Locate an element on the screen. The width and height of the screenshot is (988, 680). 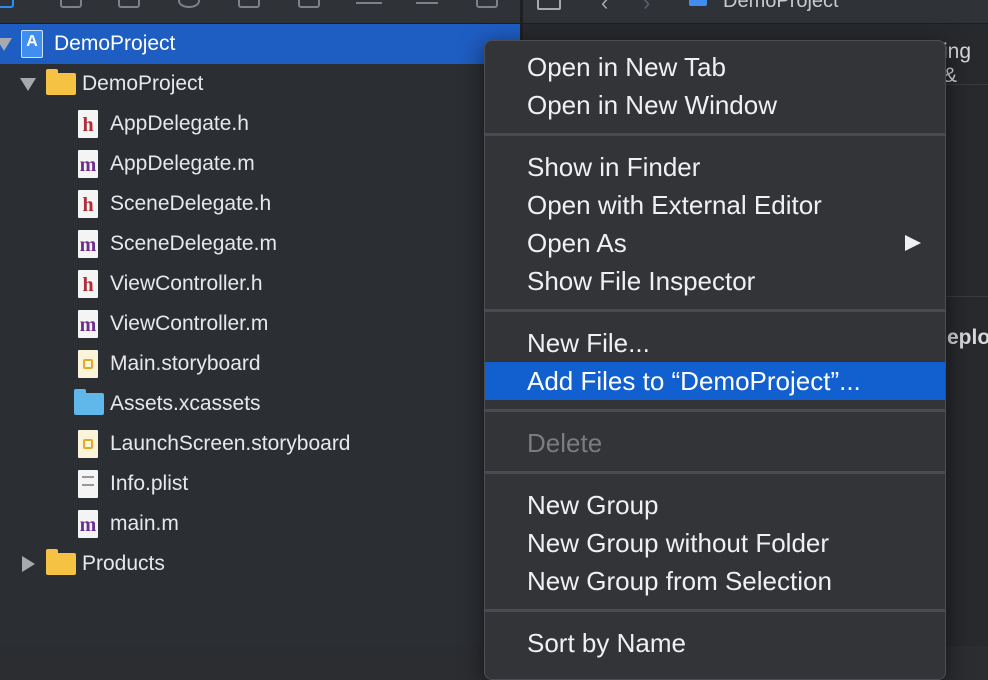
navigator-toolbar is located at coordinates (261, 12).